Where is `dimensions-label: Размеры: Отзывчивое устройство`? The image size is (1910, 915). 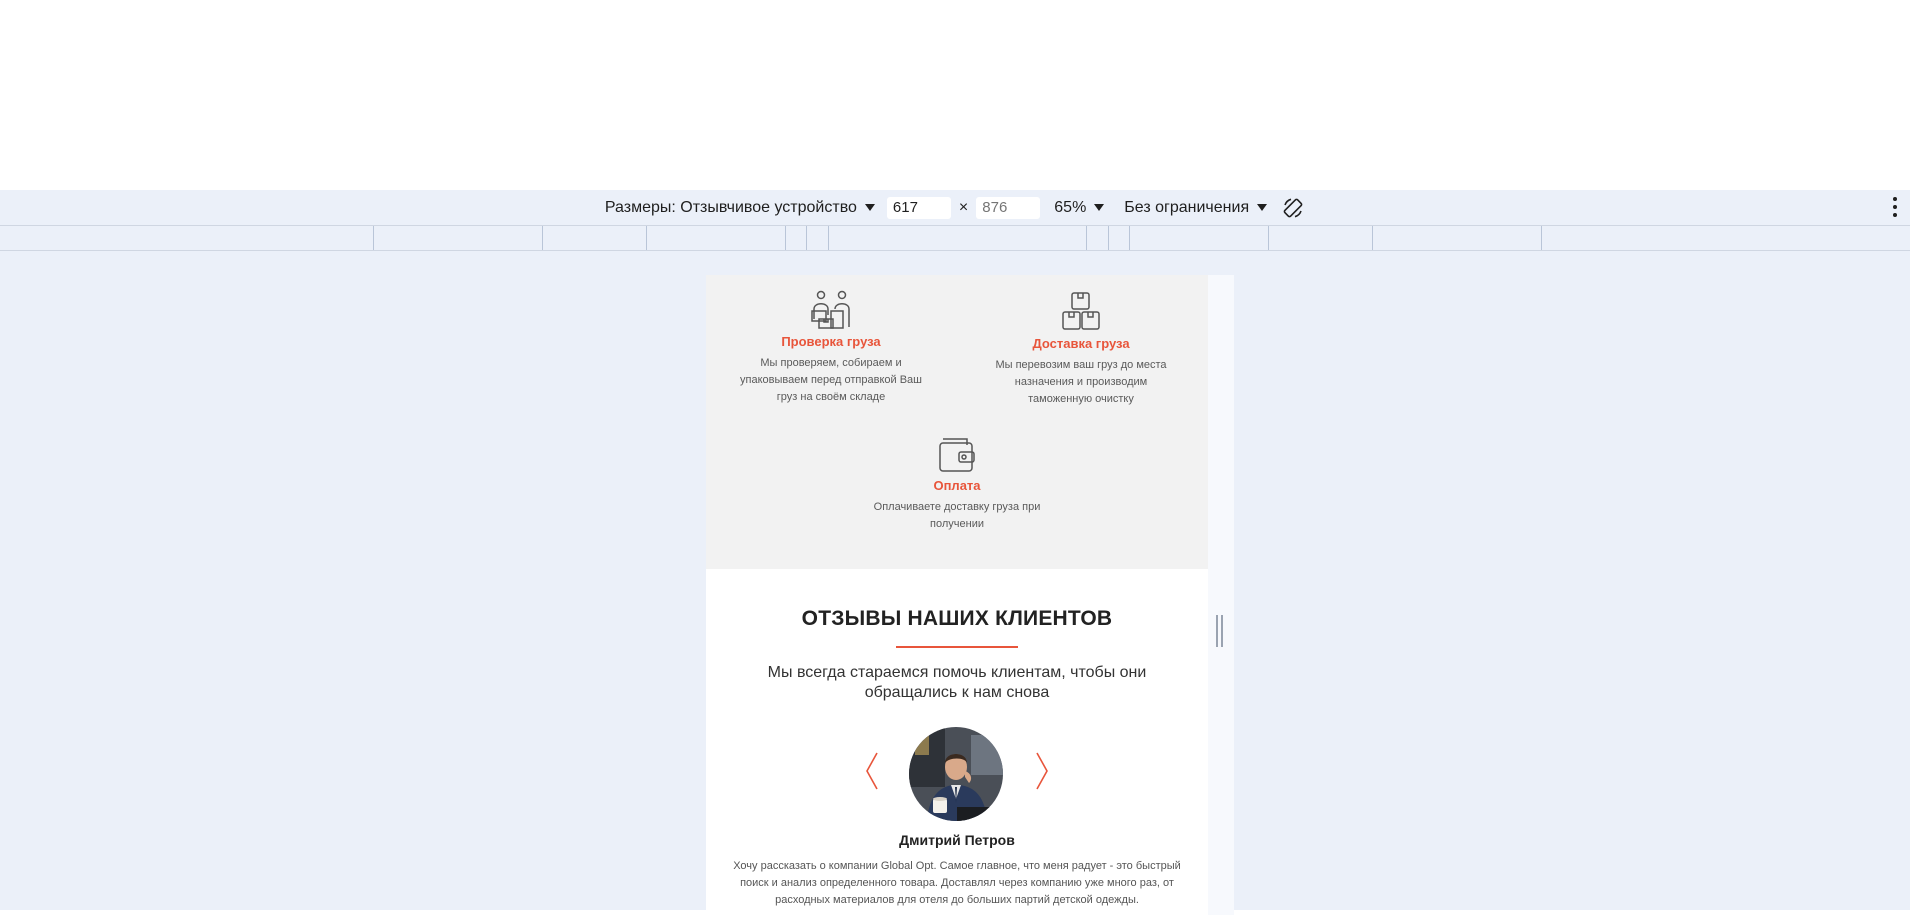
dimensions-label: Размеры: Отзывчивое устройство is located at coordinates (730, 207).